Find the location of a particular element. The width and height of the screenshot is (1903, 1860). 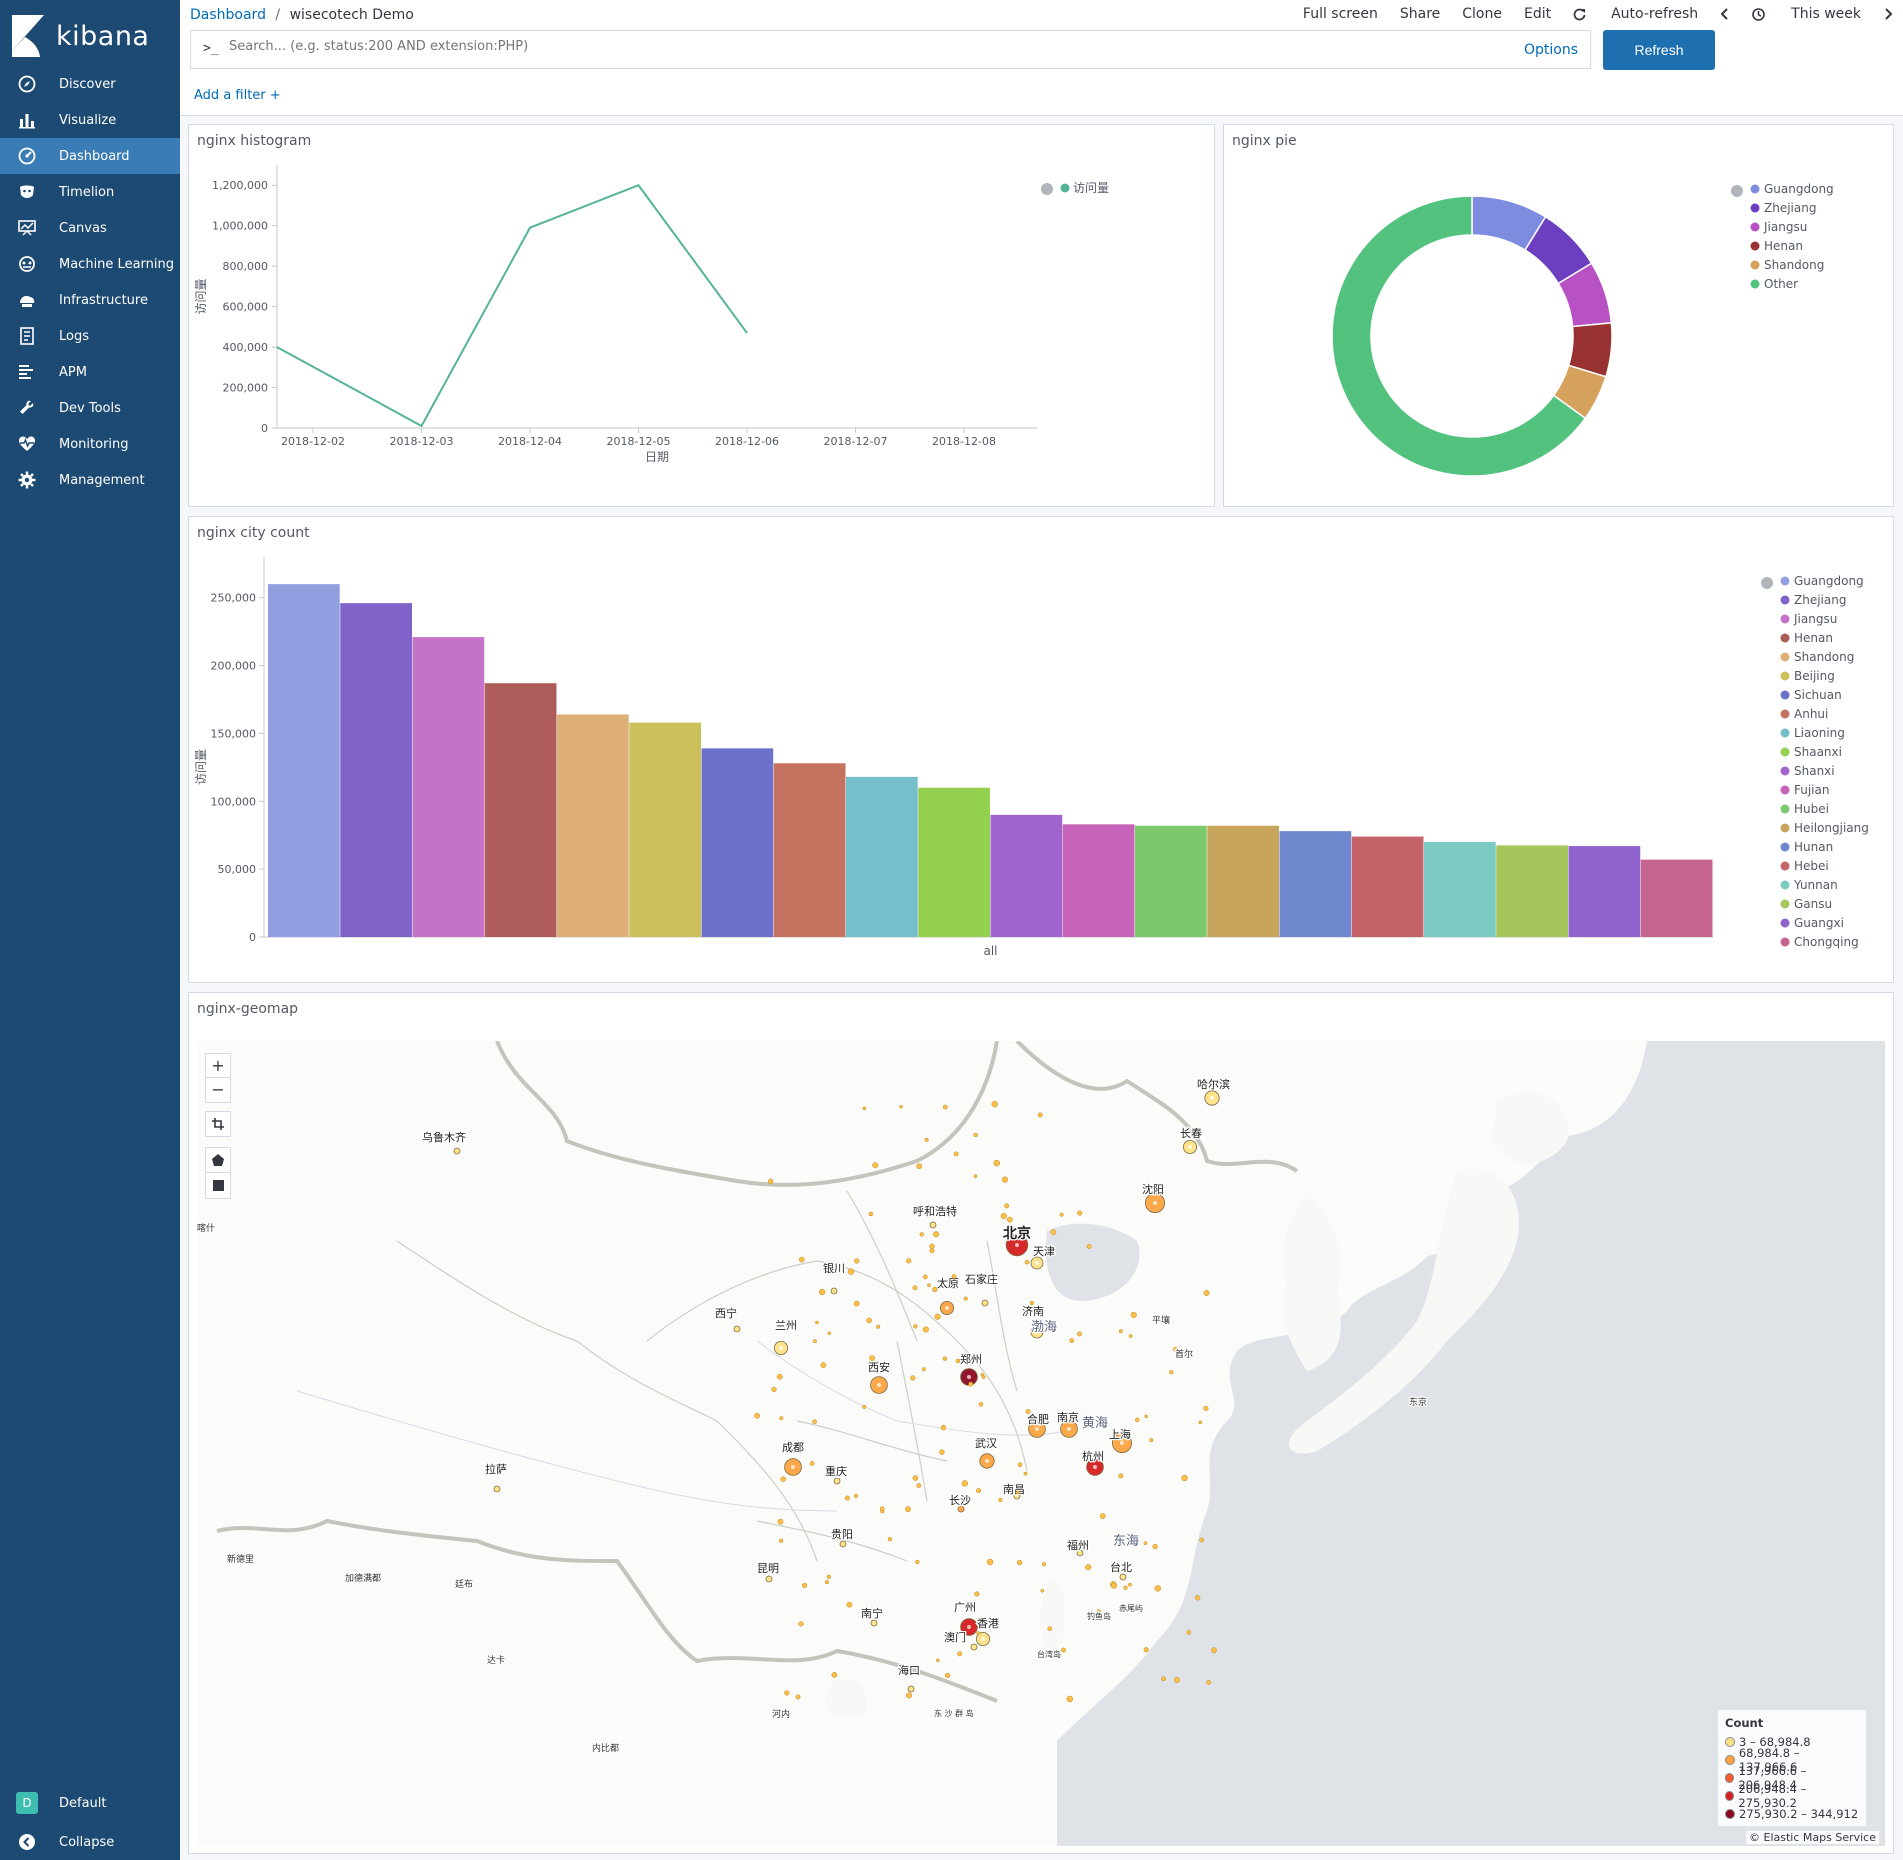

sidebar-item-management: Management is located at coordinates (90, 480).